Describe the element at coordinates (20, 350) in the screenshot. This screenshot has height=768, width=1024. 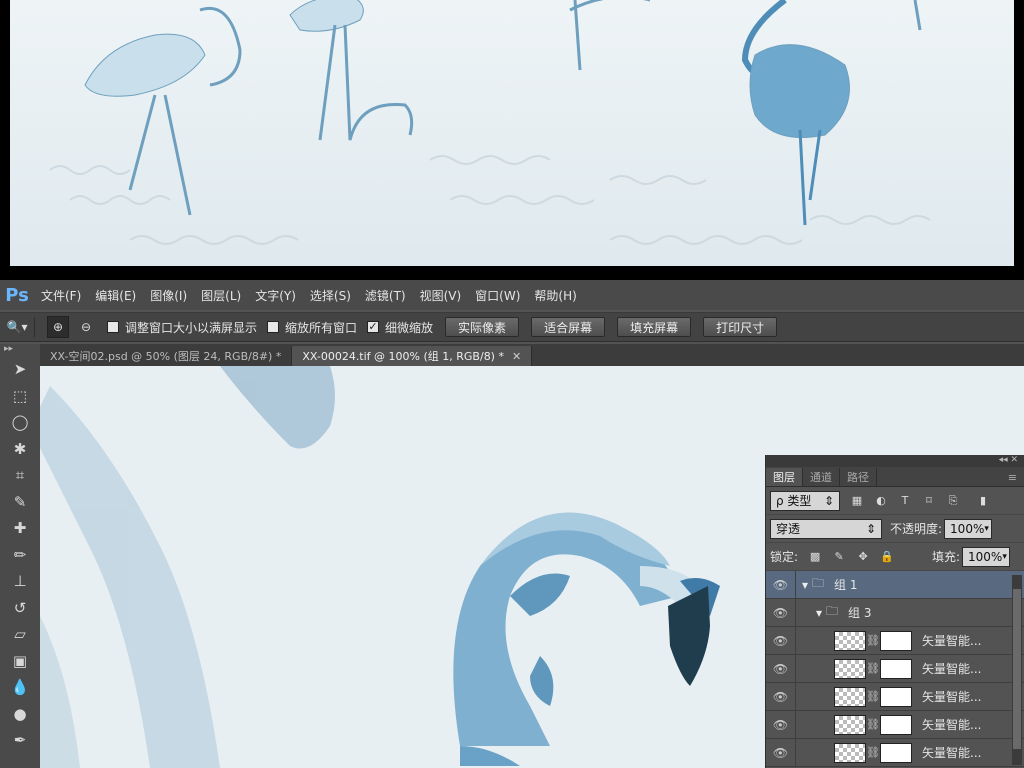
I see `panel-collapse-icon: ▸▸` at that location.